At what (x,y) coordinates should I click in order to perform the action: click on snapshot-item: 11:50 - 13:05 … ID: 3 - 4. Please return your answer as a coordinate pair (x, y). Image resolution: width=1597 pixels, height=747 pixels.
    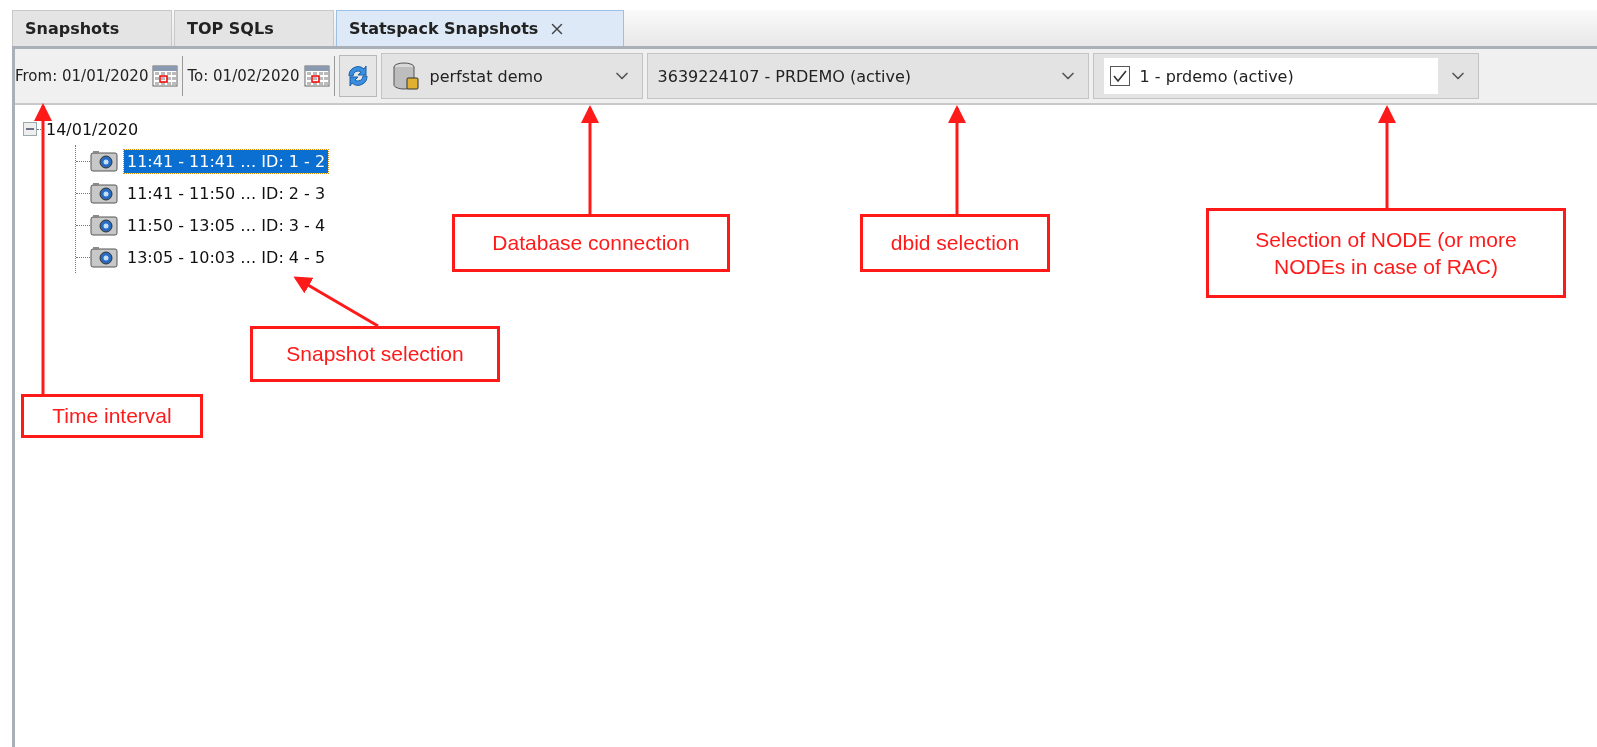
    Looking at the image, I should click on (226, 225).